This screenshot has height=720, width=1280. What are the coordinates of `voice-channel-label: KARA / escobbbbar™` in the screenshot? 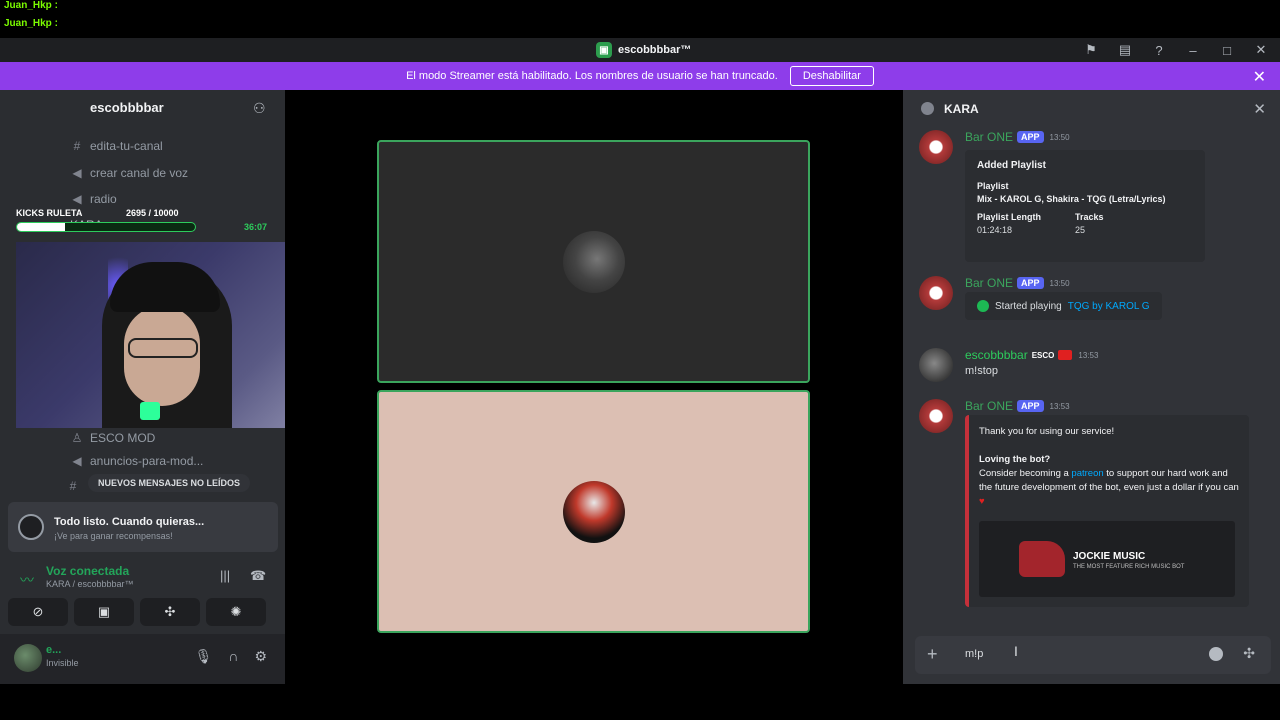 It's located at (90, 584).